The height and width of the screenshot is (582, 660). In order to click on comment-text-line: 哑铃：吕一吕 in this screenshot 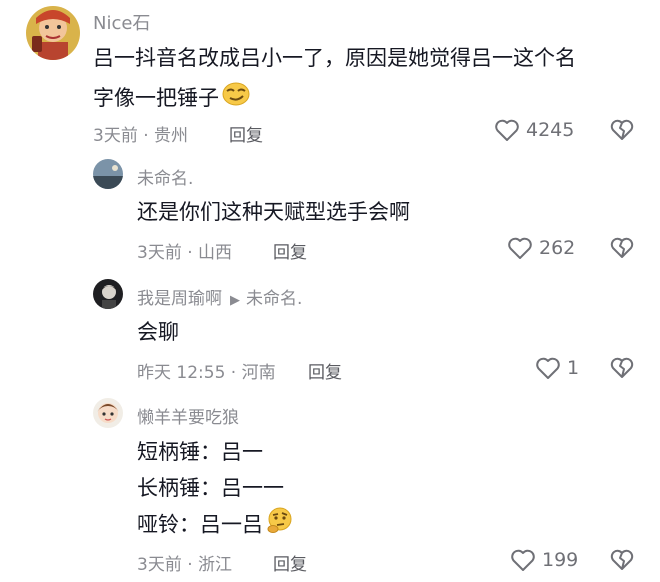, I will do `click(216, 525)`.